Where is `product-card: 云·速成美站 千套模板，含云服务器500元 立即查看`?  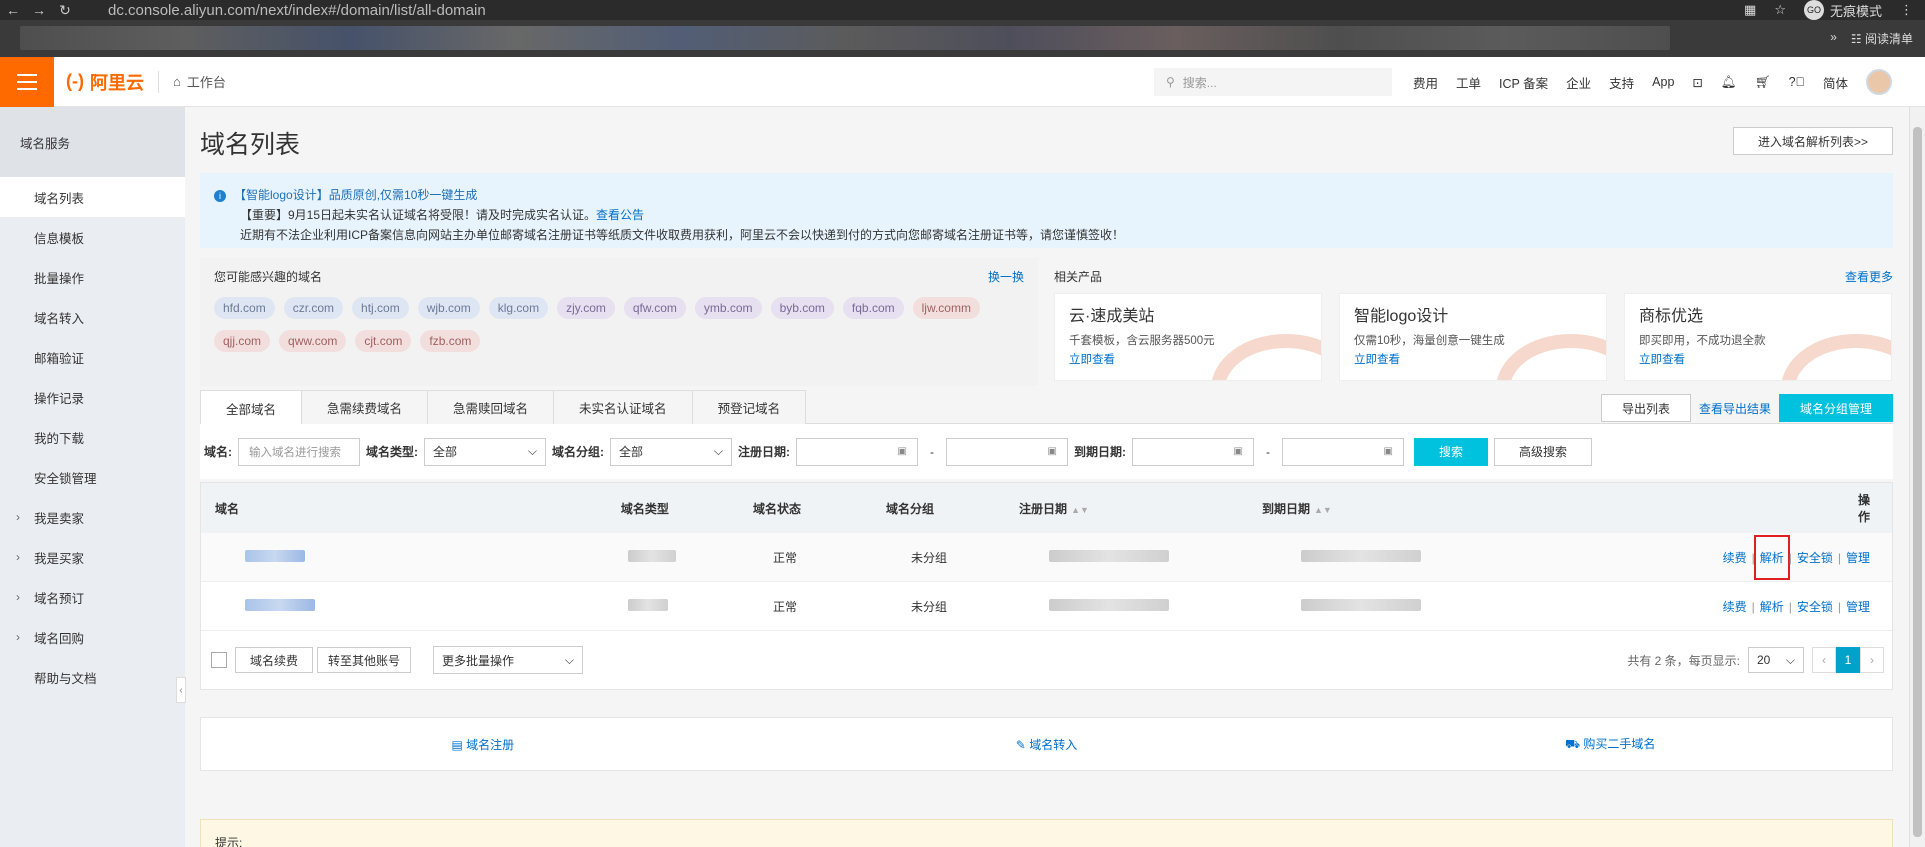 product-card: 云·速成美站 千套模板，含云服务器500元 立即查看 is located at coordinates (1188, 337).